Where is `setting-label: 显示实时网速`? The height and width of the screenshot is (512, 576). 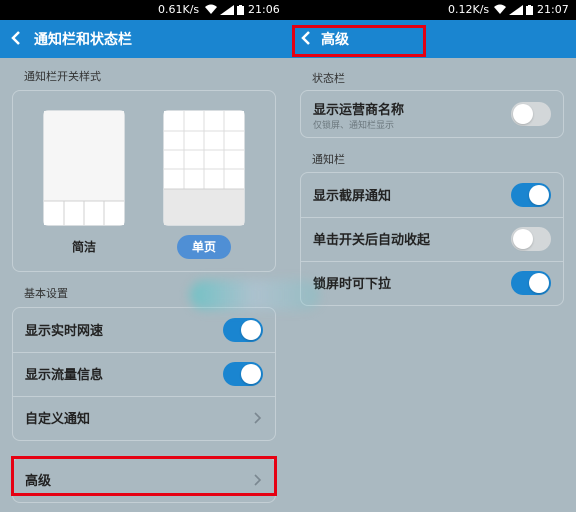 setting-label: 显示实时网速 is located at coordinates (64, 331).